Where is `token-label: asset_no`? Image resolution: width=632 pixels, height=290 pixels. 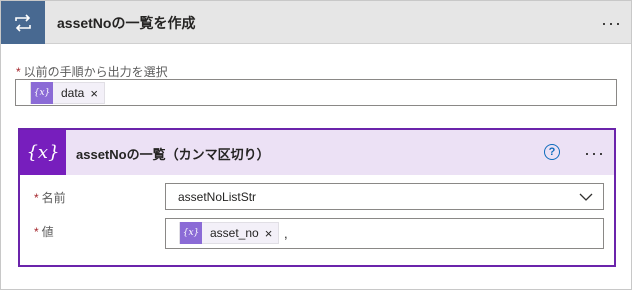
token-label: asset_no is located at coordinates (234, 233).